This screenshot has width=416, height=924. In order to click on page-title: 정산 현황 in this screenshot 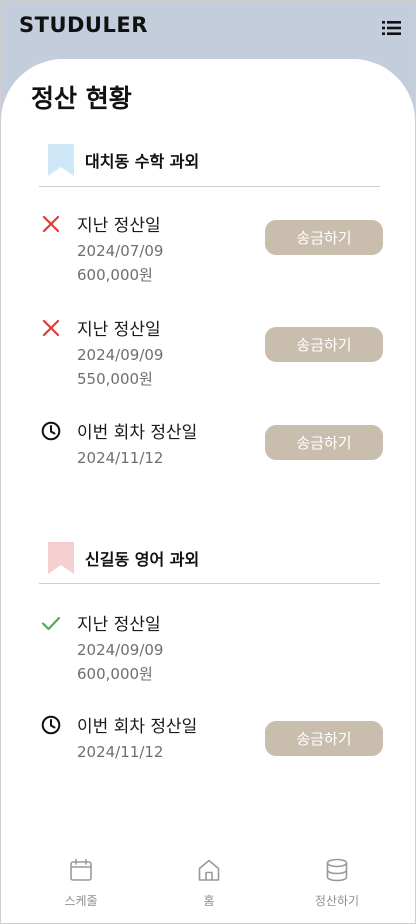, I will do `click(81, 98)`.